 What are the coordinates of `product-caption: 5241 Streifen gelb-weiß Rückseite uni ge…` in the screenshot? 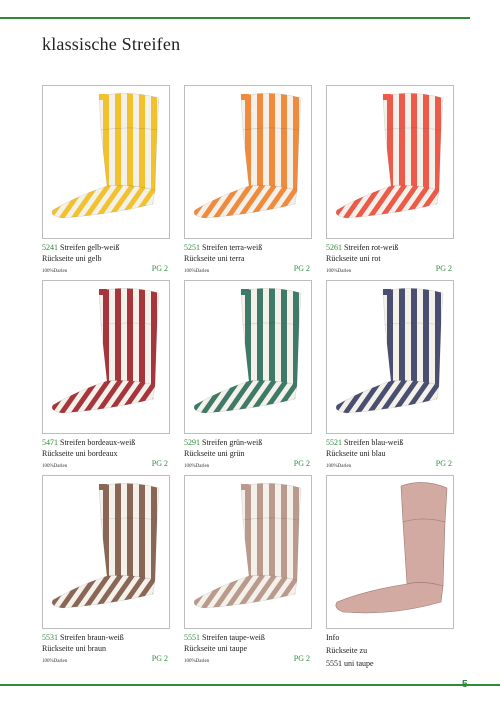 It's located at (106, 258).